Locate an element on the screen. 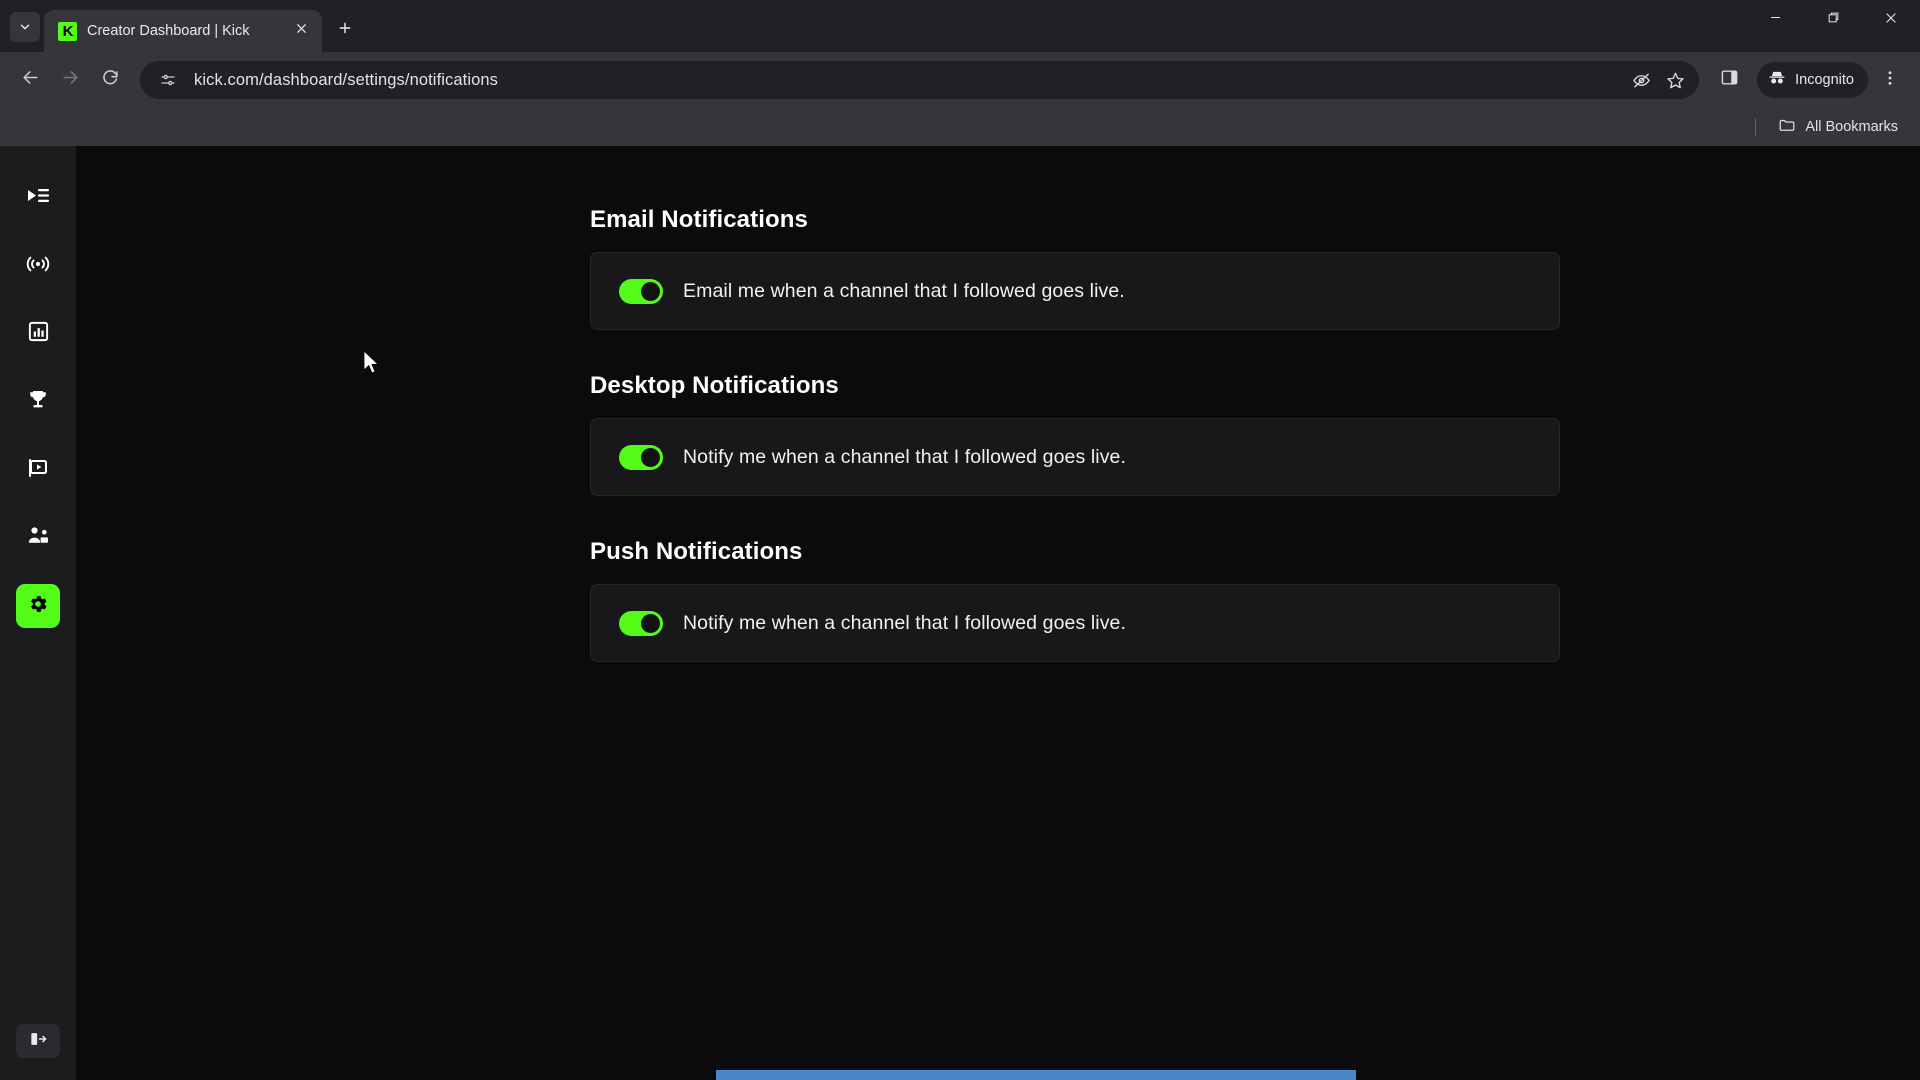  sidebar-item-achievements is located at coordinates (38, 402).